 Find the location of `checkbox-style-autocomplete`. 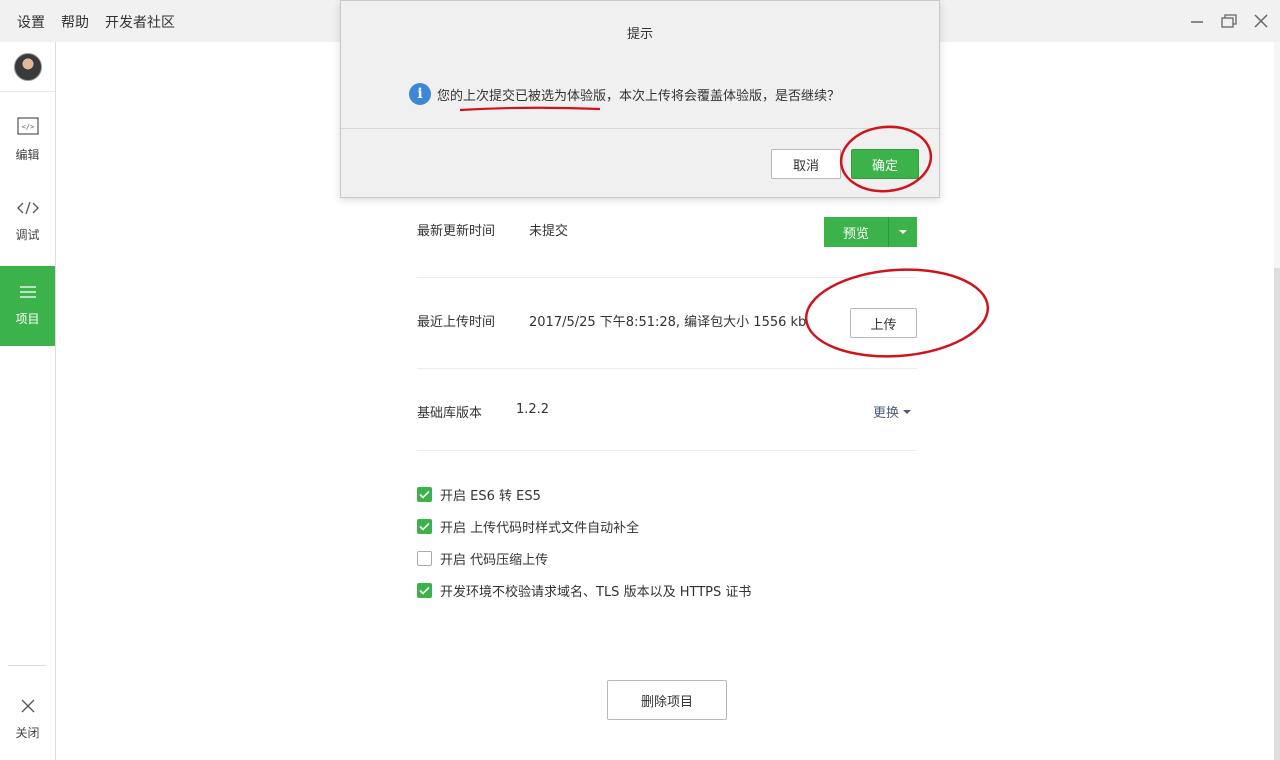

checkbox-style-autocomplete is located at coordinates (424, 526).